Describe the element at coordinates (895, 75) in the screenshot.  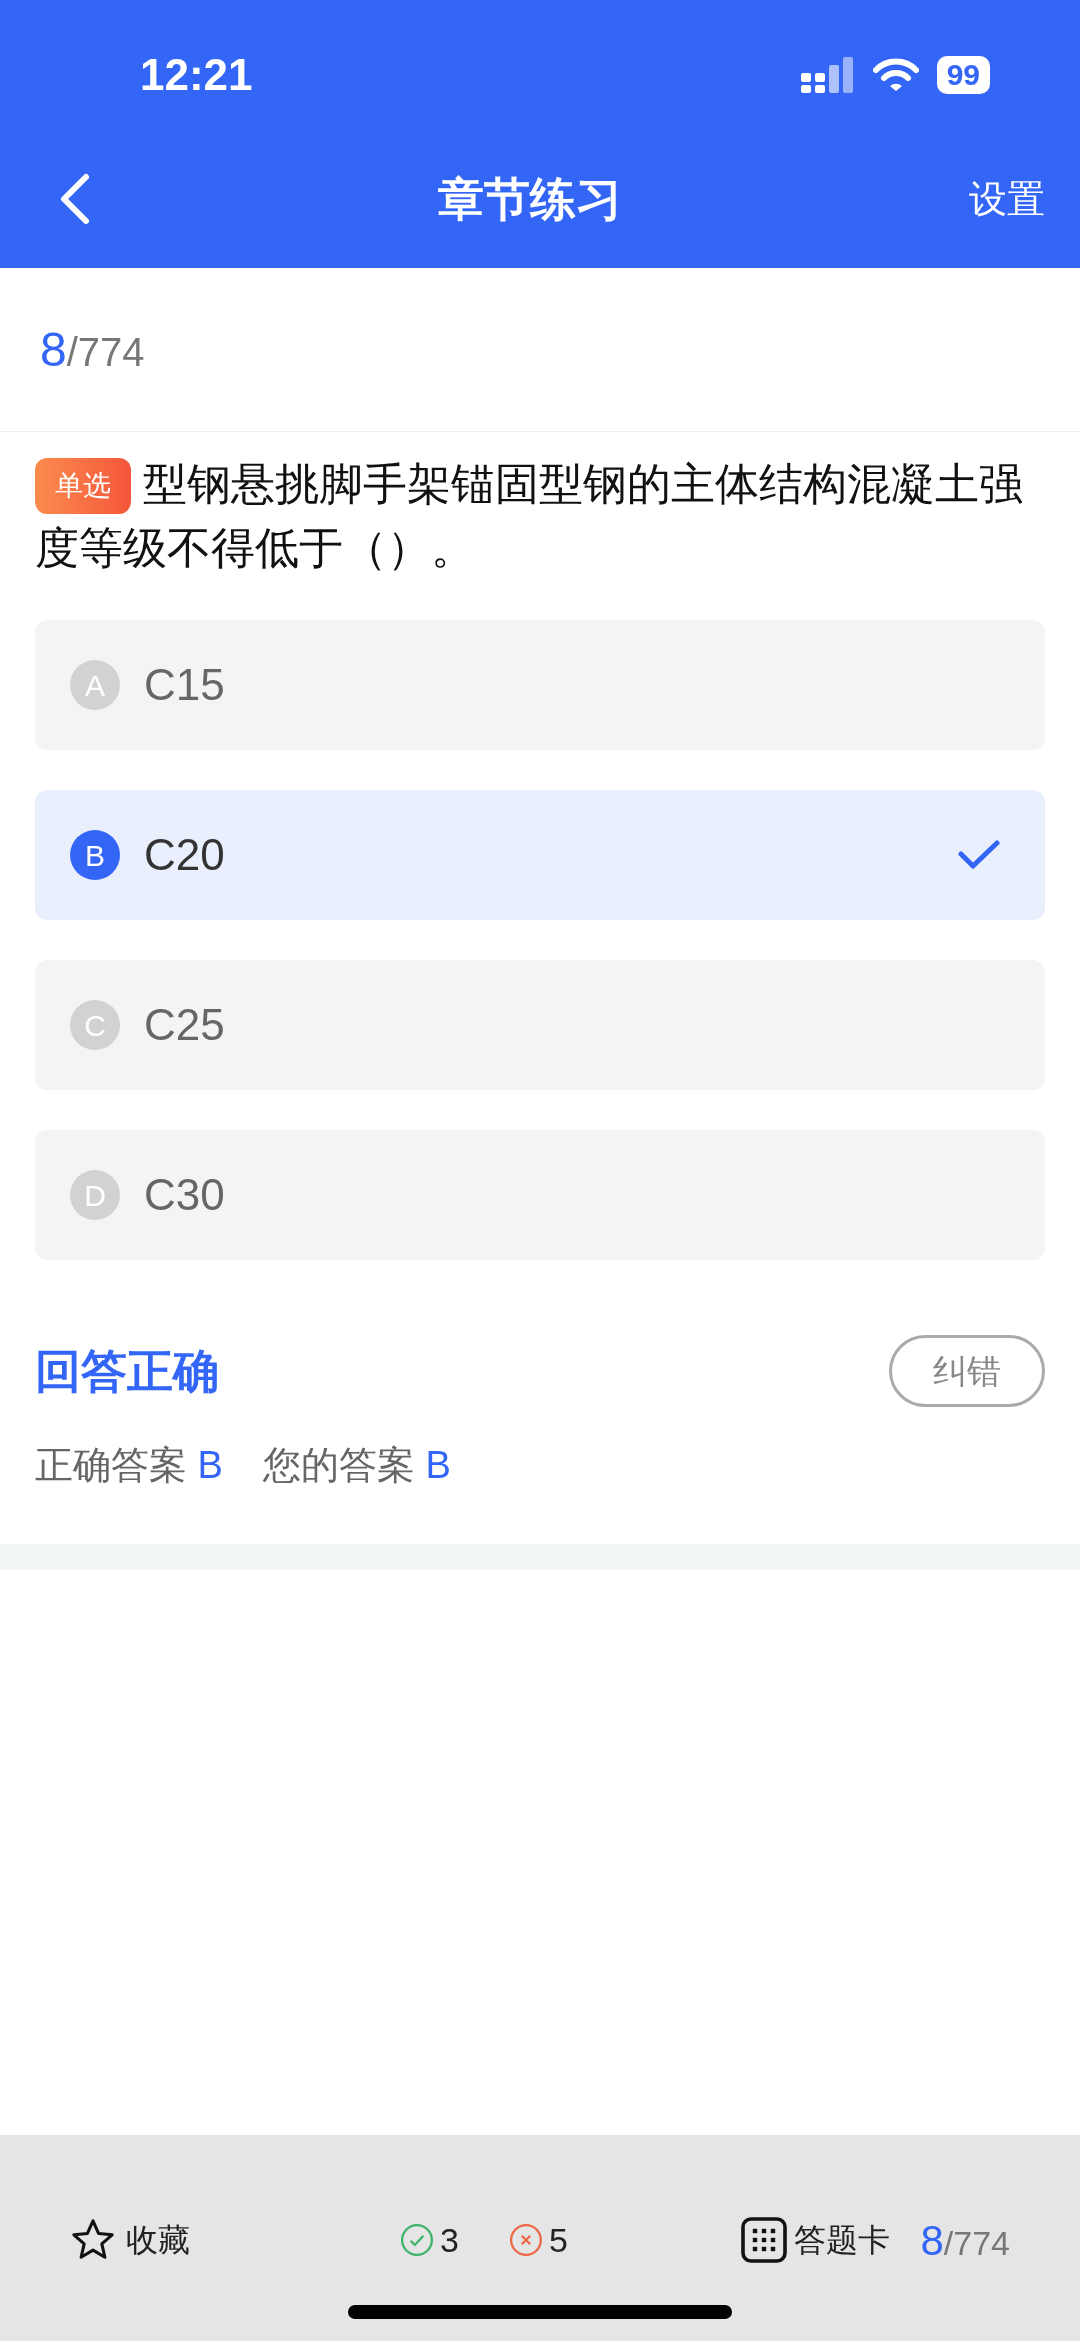
I see `wifi-icon` at that location.